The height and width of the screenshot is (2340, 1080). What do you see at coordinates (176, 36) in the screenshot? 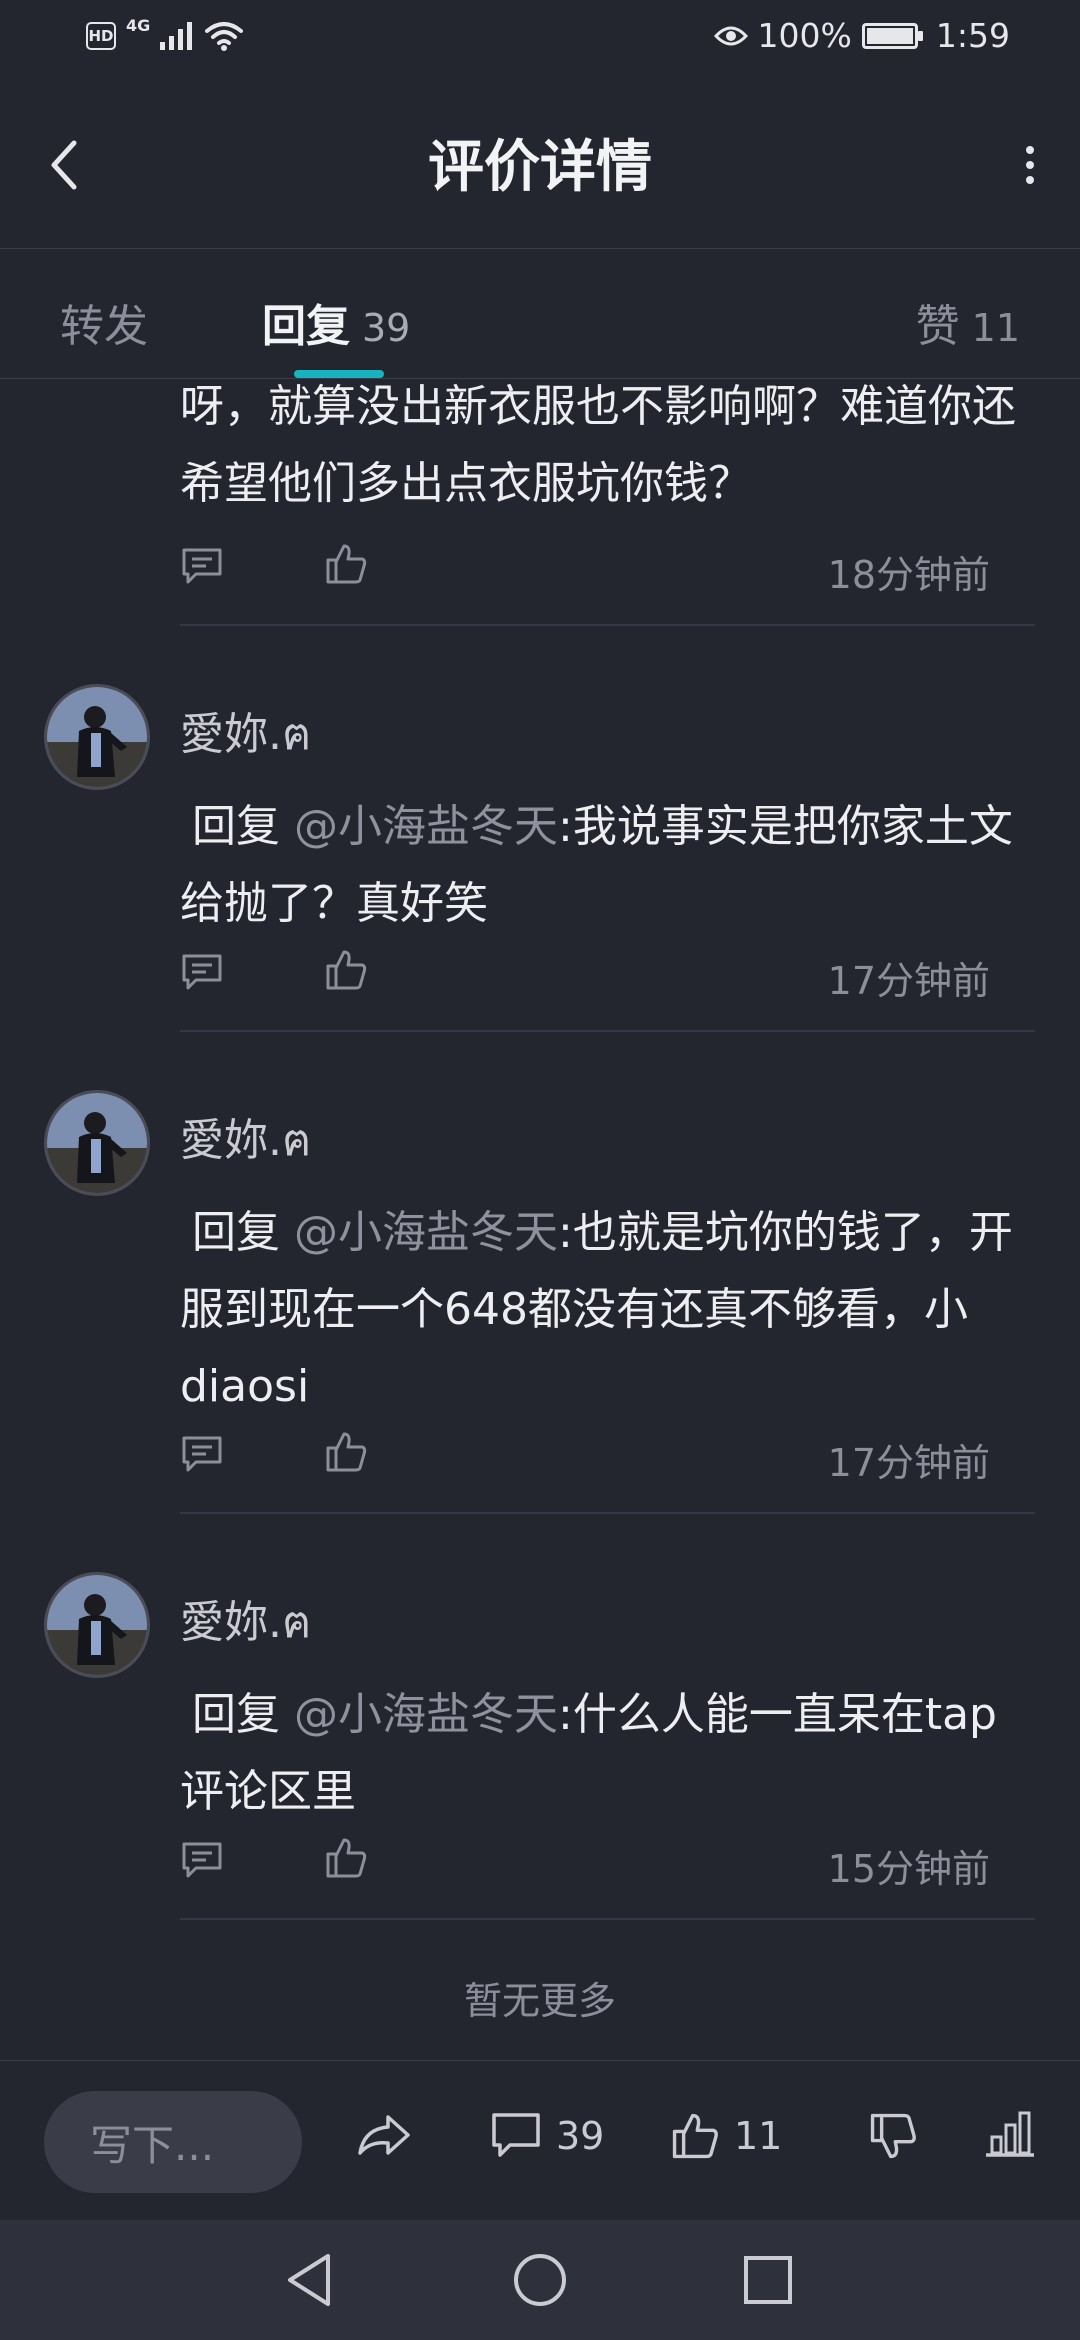
I see `signal-icon` at bounding box center [176, 36].